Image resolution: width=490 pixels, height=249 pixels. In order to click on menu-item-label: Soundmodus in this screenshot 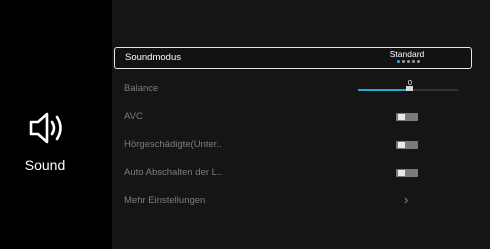, I will do `click(153, 57)`.